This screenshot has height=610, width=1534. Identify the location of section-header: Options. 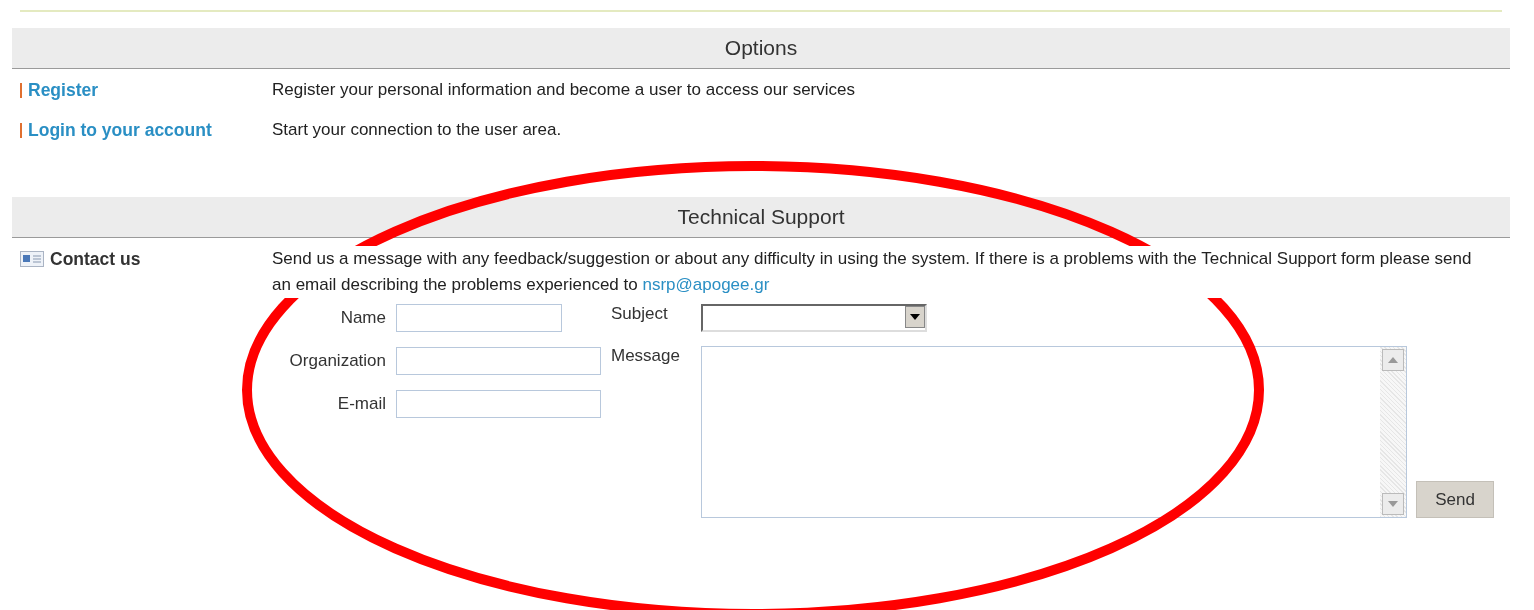
(761, 48).